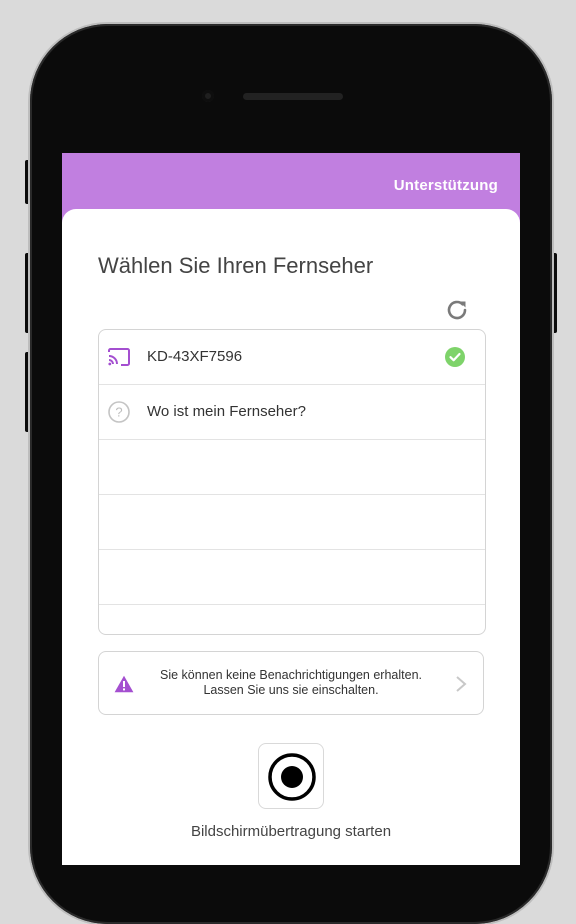 The width and height of the screenshot is (576, 924). What do you see at coordinates (293, 96) in the screenshot?
I see `earpiece-speaker` at bounding box center [293, 96].